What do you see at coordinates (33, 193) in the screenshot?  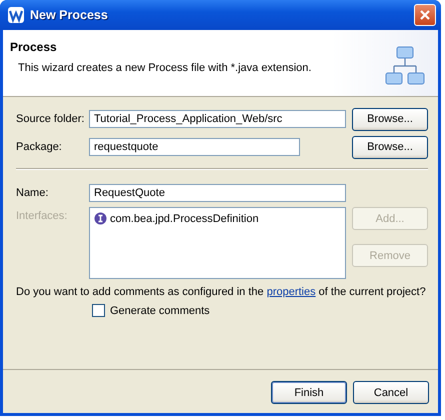 I see `field-label: Name:` at bounding box center [33, 193].